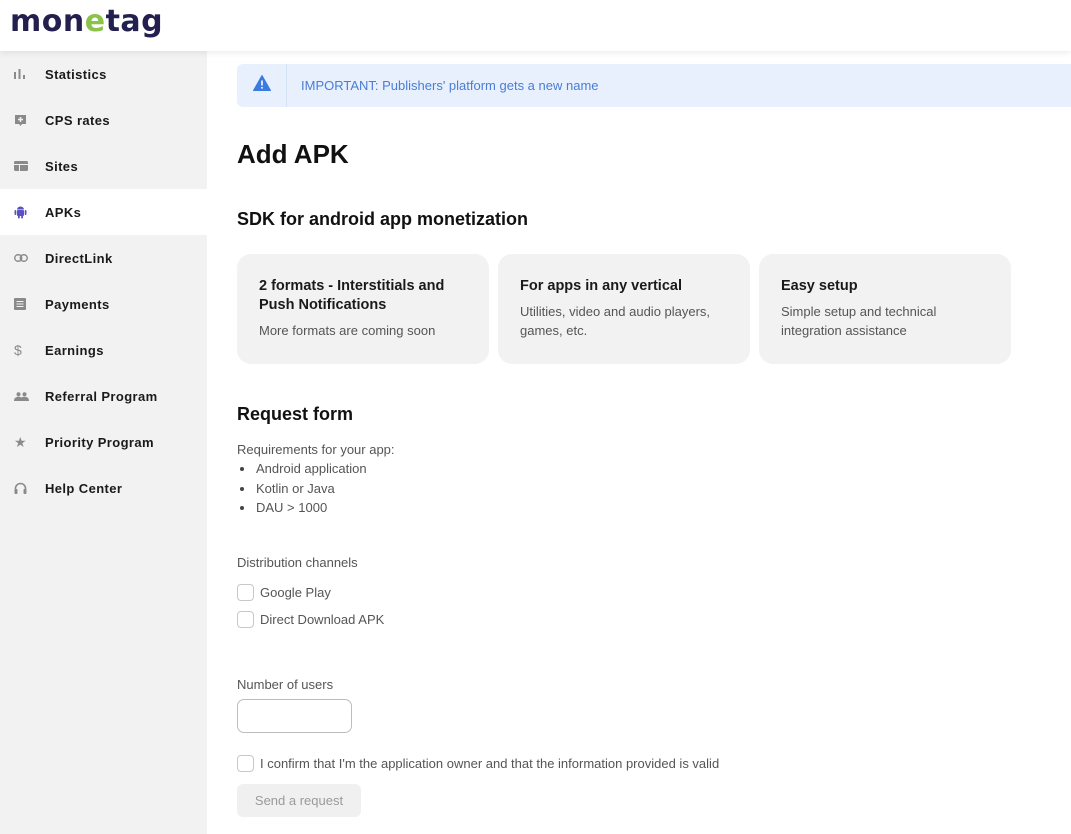  I want to click on sidebar-item-label: APKs, so click(63, 212).